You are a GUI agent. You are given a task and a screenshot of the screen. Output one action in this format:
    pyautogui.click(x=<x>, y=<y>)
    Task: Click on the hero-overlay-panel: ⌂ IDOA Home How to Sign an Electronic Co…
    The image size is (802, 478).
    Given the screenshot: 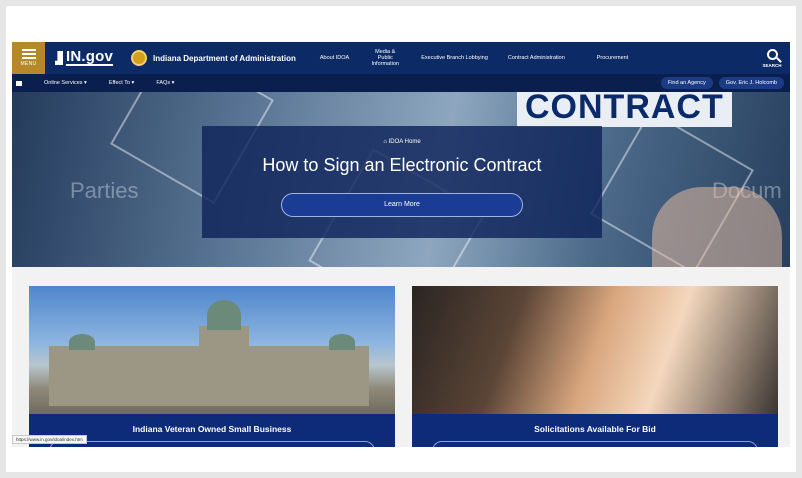 What is the action you would take?
    pyautogui.click(x=402, y=182)
    